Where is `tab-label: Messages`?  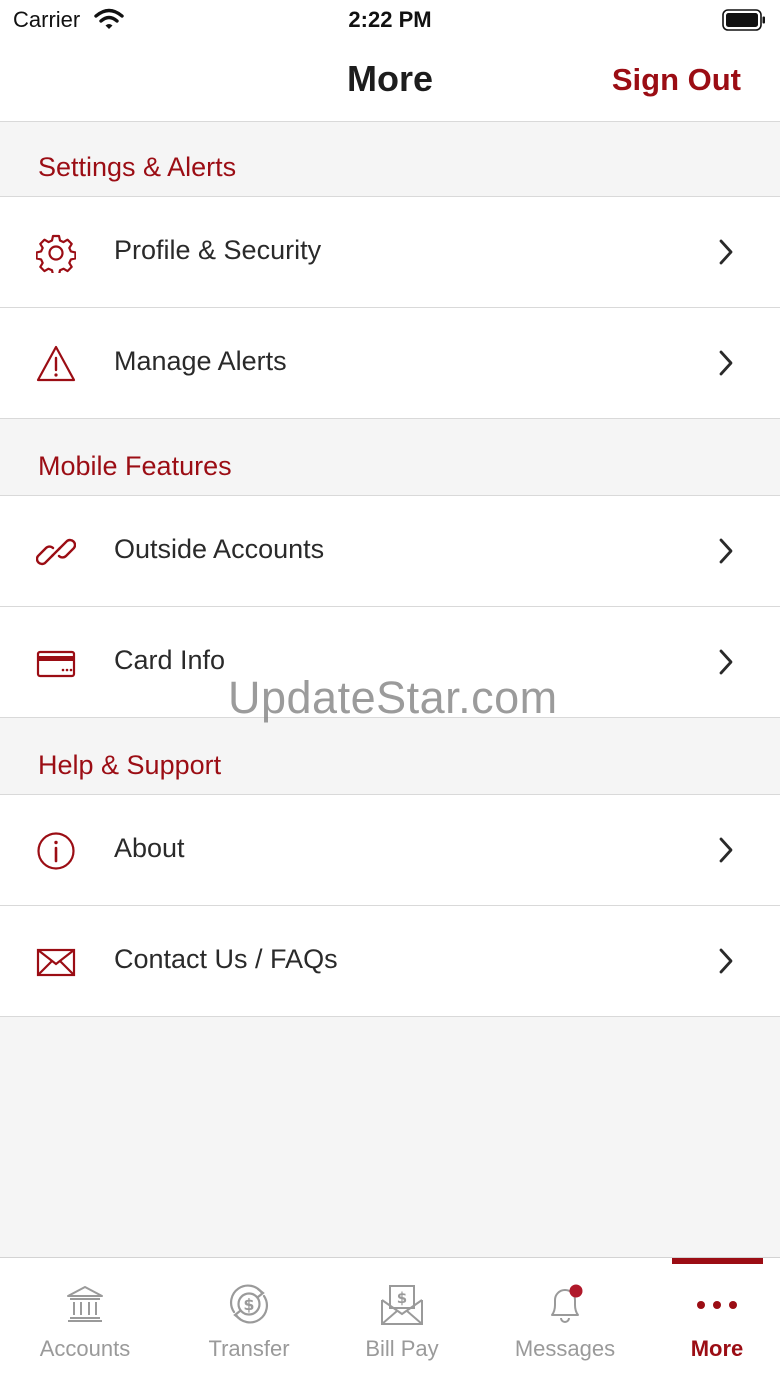
tab-label: Messages is located at coordinates (565, 1348).